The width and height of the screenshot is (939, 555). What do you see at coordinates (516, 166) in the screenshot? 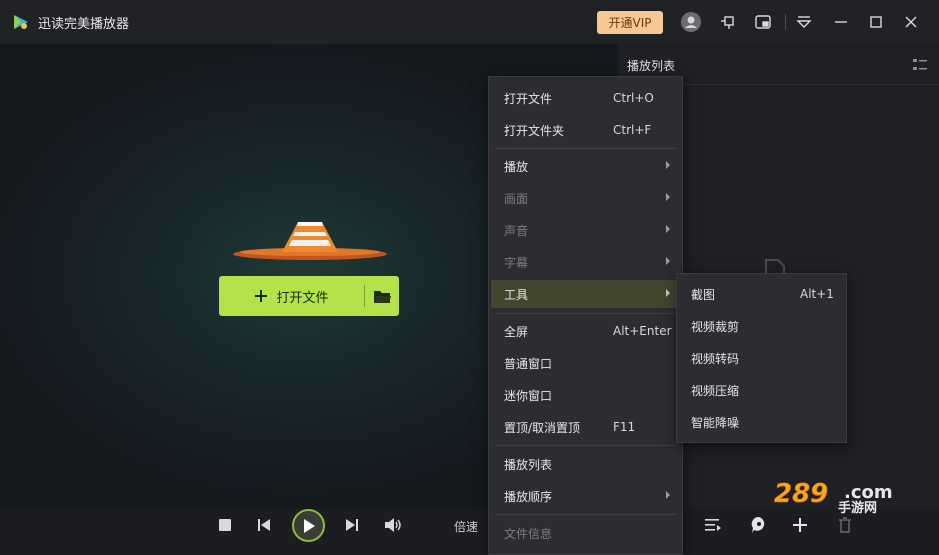
I see `menu-label: 播放` at bounding box center [516, 166].